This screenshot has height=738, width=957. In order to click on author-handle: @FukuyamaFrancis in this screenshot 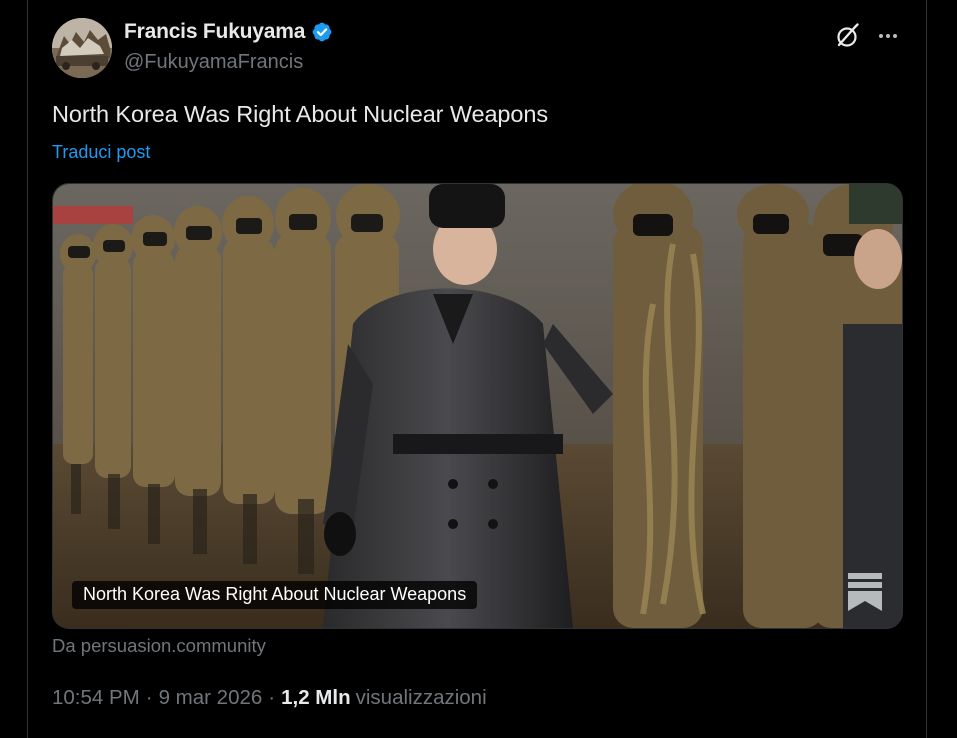, I will do `click(213, 62)`.